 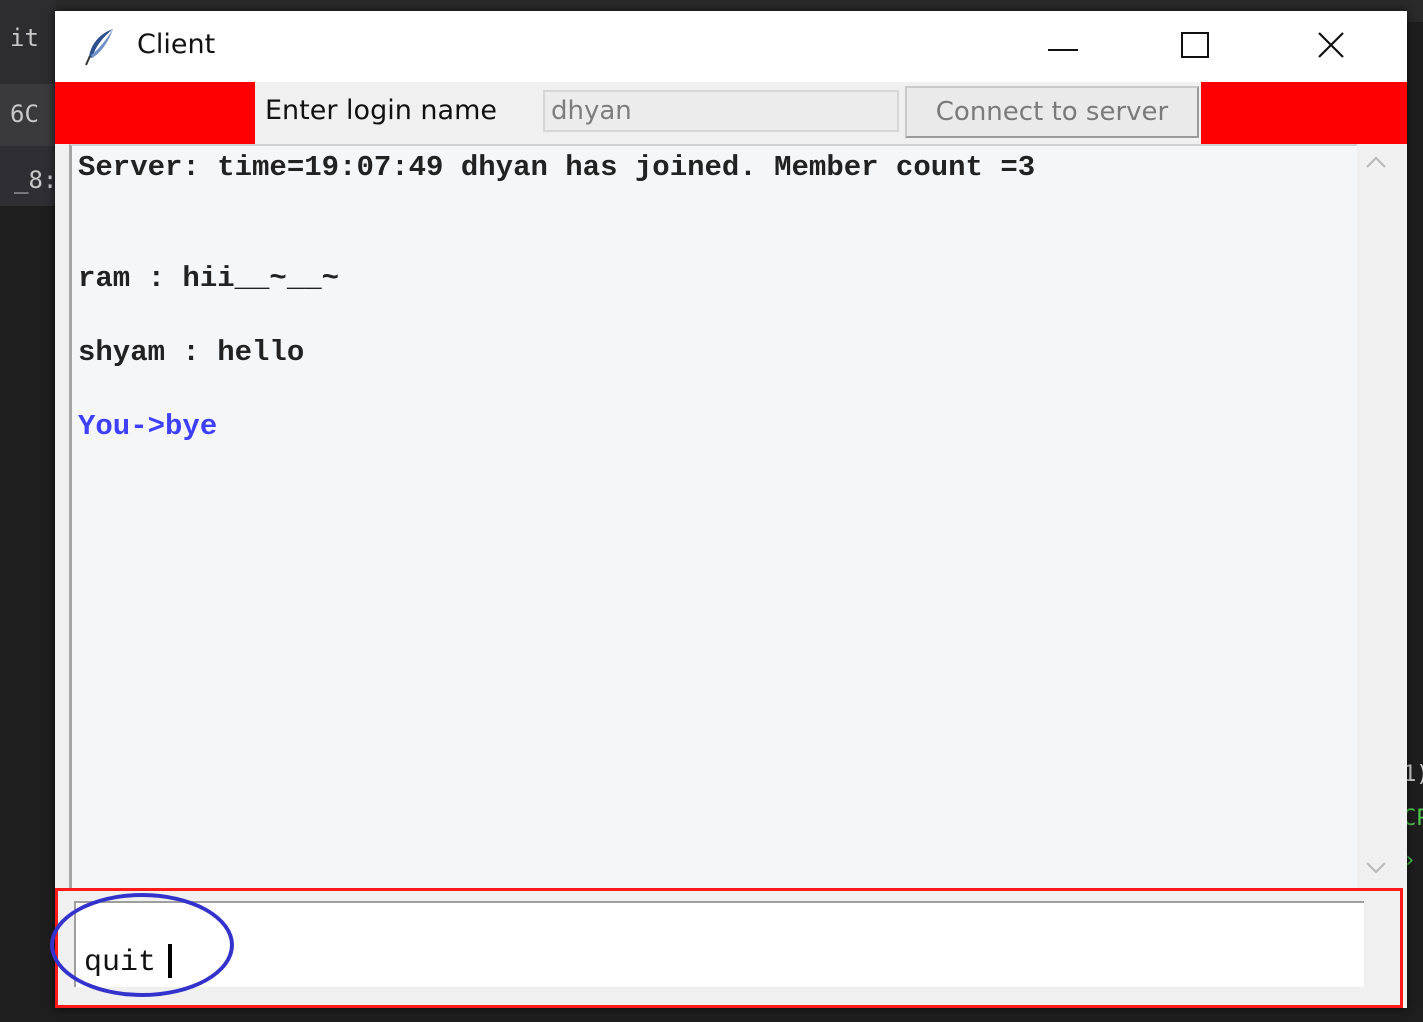 I want to click on connect-to-server-button: Connect to server, so click(x=1052, y=112).